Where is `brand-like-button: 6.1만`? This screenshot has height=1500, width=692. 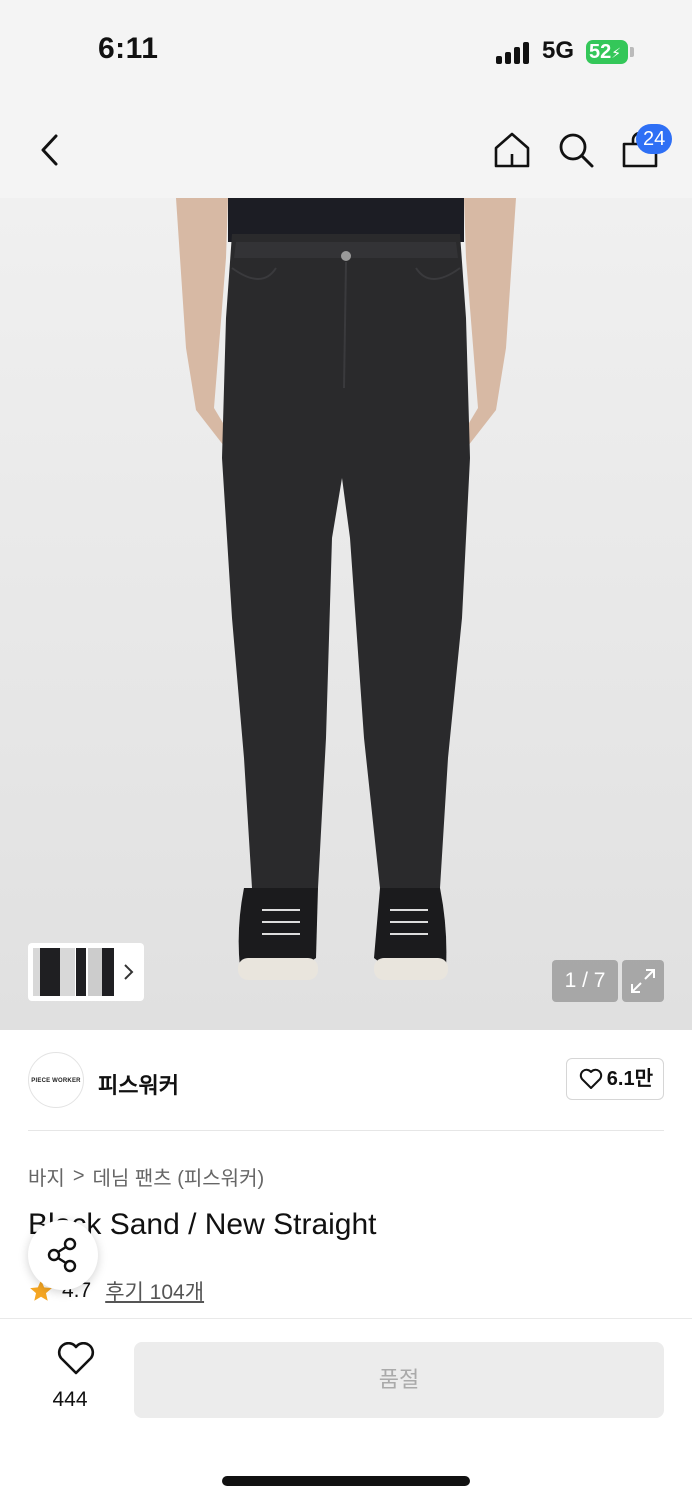
brand-like-button: 6.1만 is located at coordinates (614, 1079).